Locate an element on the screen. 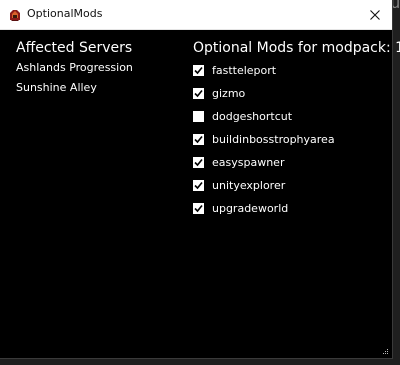  mod-label: easyspawner is located at coordinates (248, 162).